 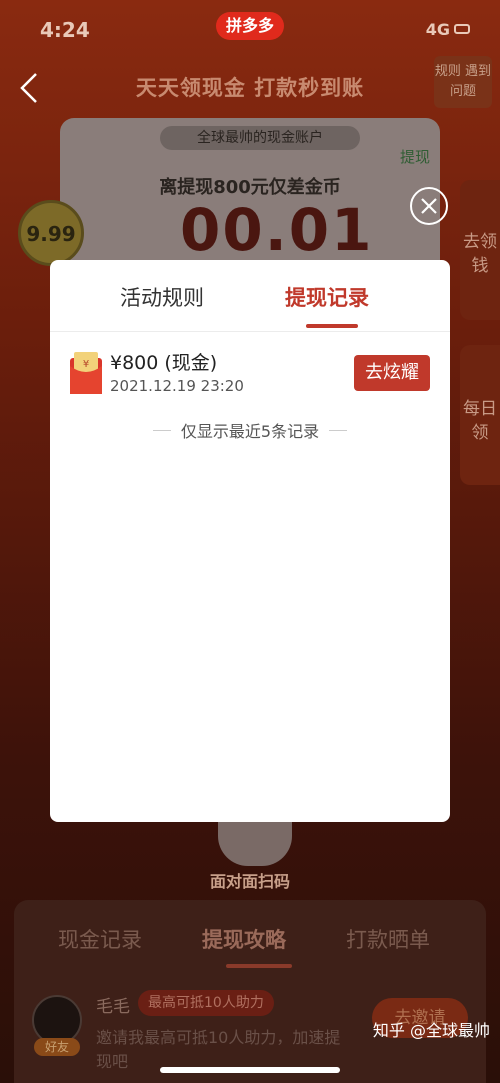 I want to click on app-logo: 拼多多, so click(x=250, y=26).